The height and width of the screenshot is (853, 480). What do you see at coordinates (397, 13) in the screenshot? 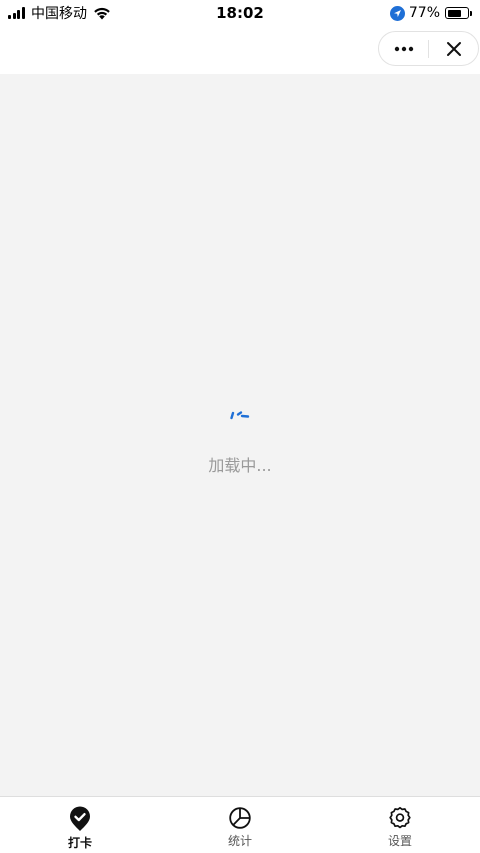
I see `location-icon` at bounding box center [397, 13].